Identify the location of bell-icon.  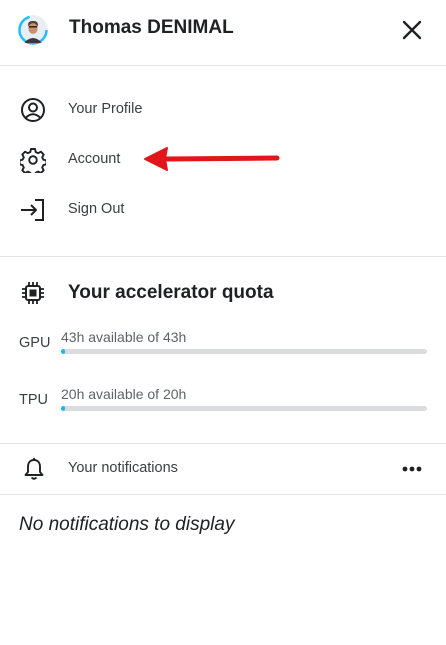
(34, 469).